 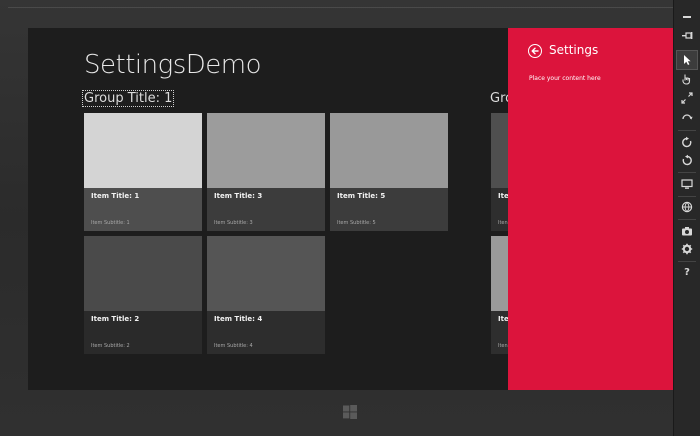 I want to click on bezel-edge, so click(x=340, y=7).